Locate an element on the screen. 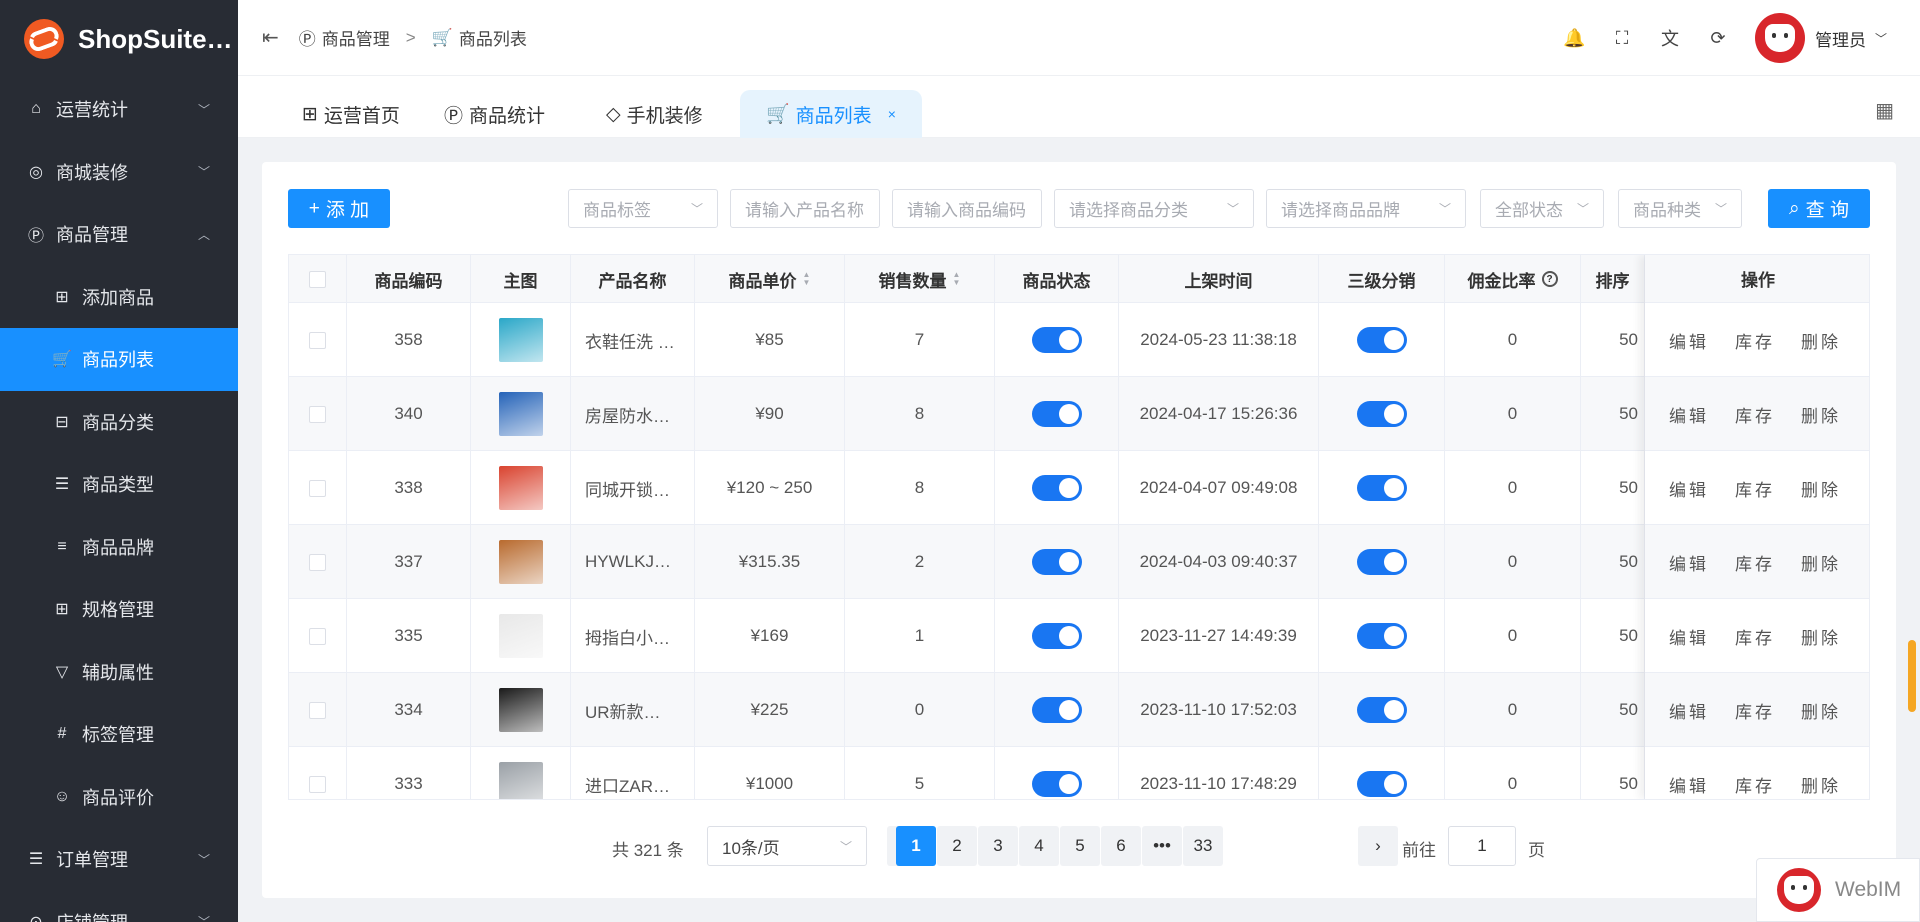 This screenshot has height=922, width=1920. goto-page-input: 1 is located at coordinates (1482, 846).